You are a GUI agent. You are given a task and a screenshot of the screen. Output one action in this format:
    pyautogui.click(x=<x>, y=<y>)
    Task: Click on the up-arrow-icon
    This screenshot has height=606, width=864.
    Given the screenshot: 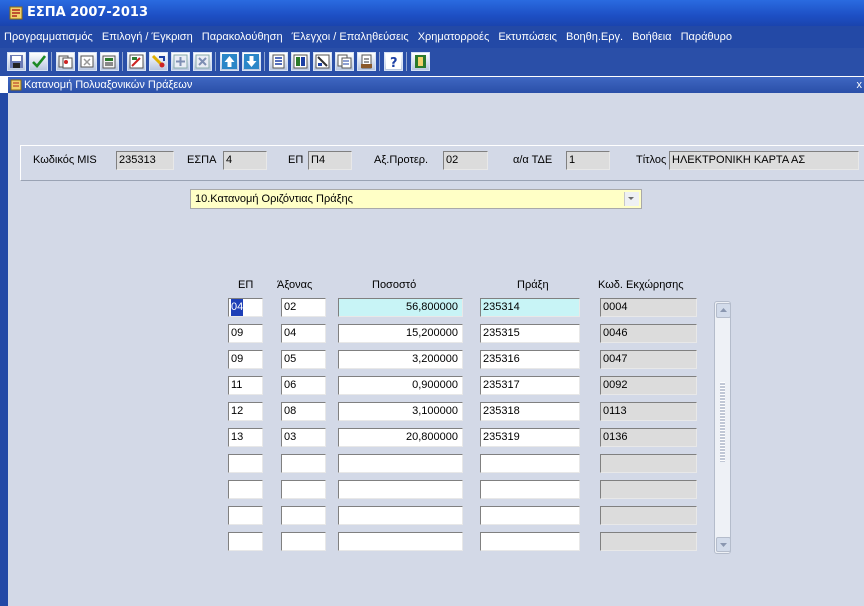 What is the action you would take?
    pyautogui.click(x=229, y=61)
    